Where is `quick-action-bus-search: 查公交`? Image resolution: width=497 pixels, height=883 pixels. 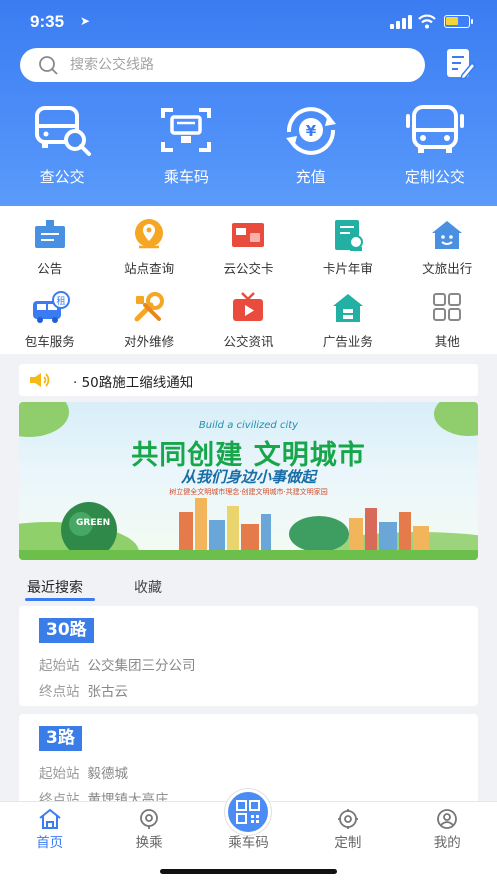 quick-action-bus-search: 查公交 is located at coordinates (62, 147).